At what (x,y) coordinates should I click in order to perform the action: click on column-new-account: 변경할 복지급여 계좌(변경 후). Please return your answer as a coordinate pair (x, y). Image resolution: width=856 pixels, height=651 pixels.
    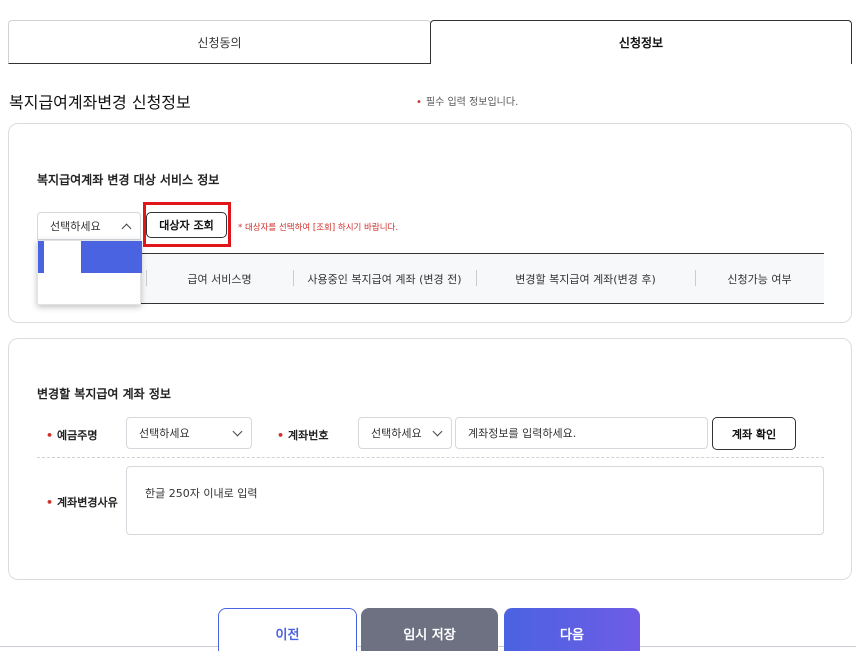
    Looking at the image, I should click on (585, 279).